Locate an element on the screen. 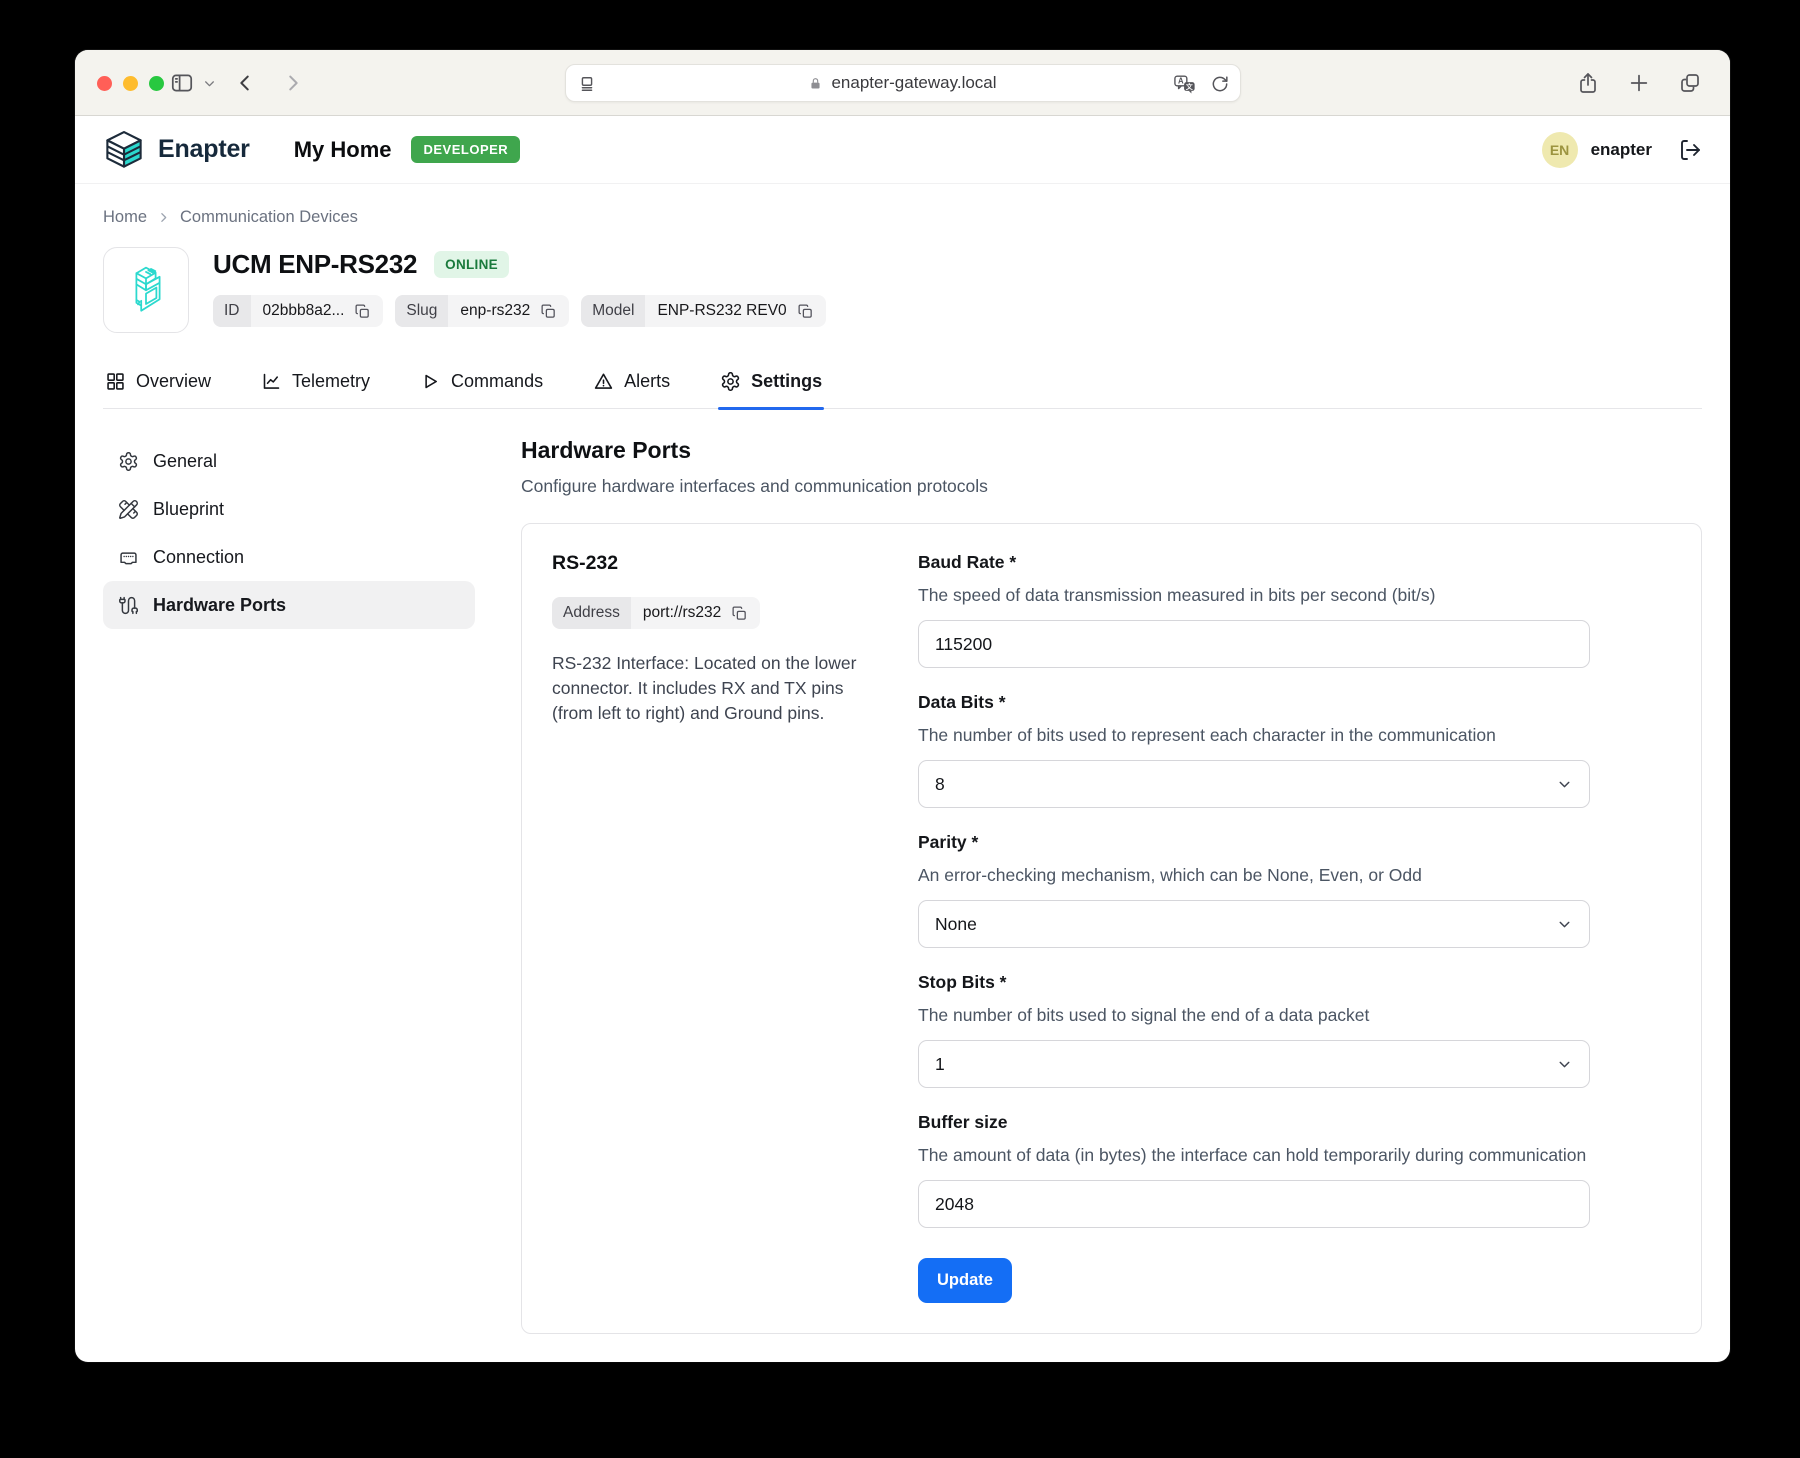  device-thumbnail is located at coordinates (146, 290).